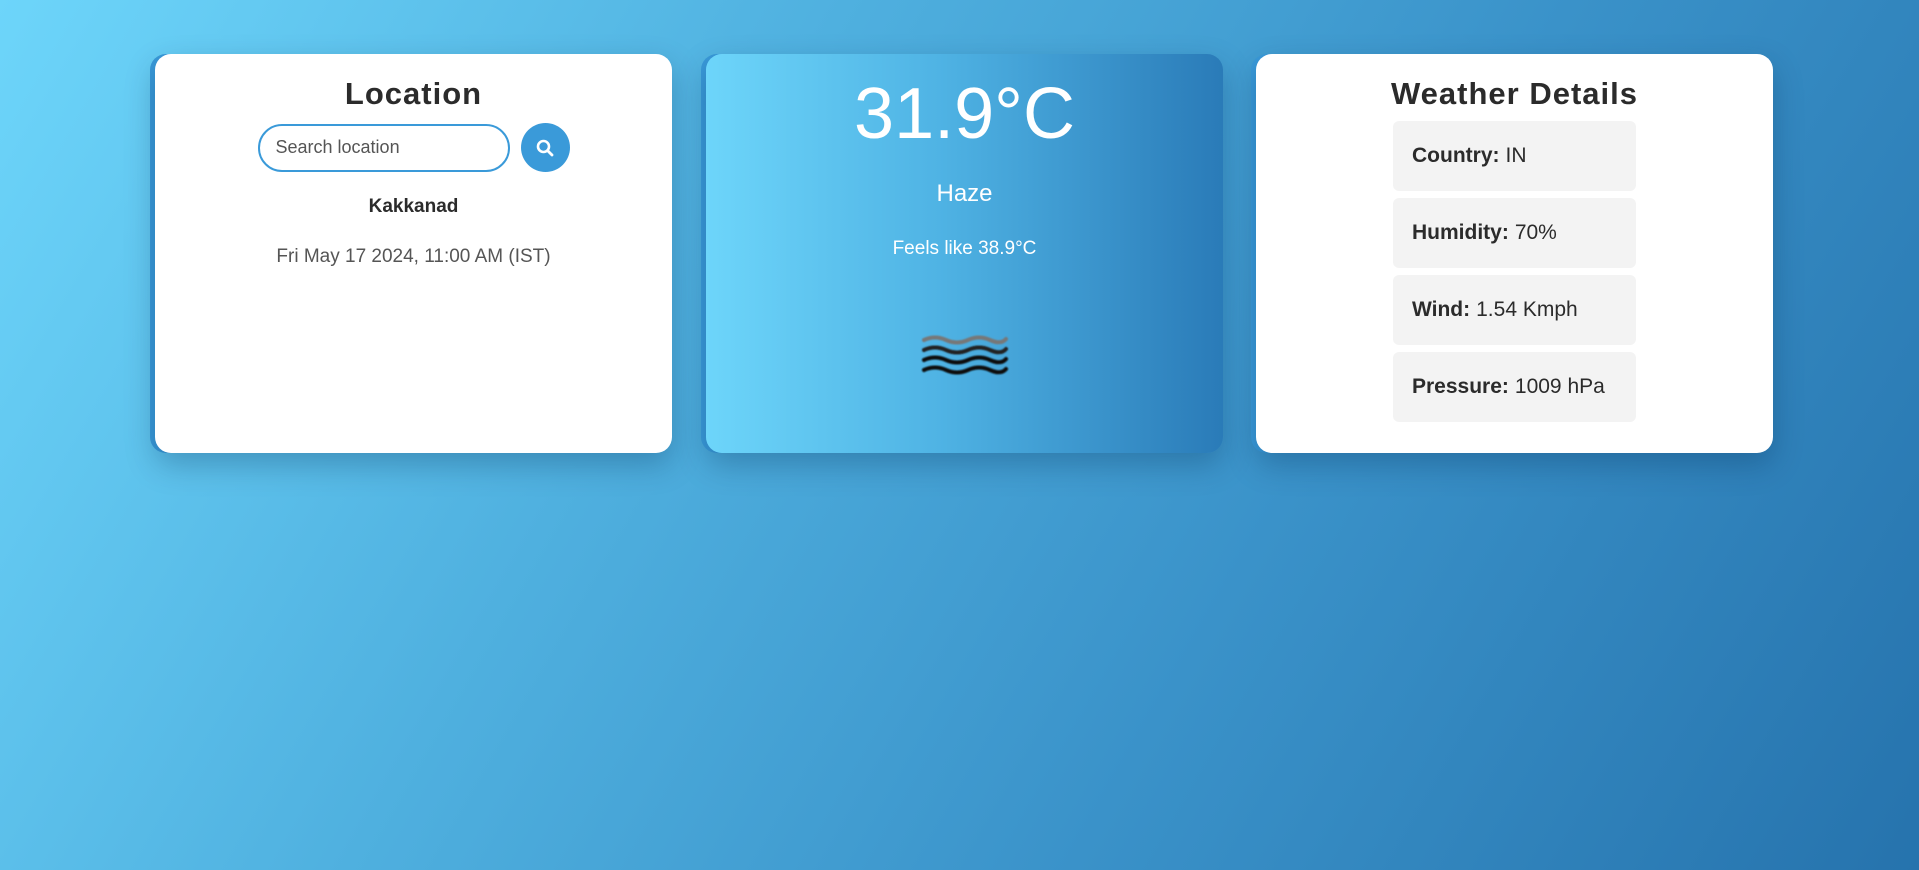  Describe the element at coordinates (1514, 93) in the screenshot. I see `details-title: Weather Details` at that location.